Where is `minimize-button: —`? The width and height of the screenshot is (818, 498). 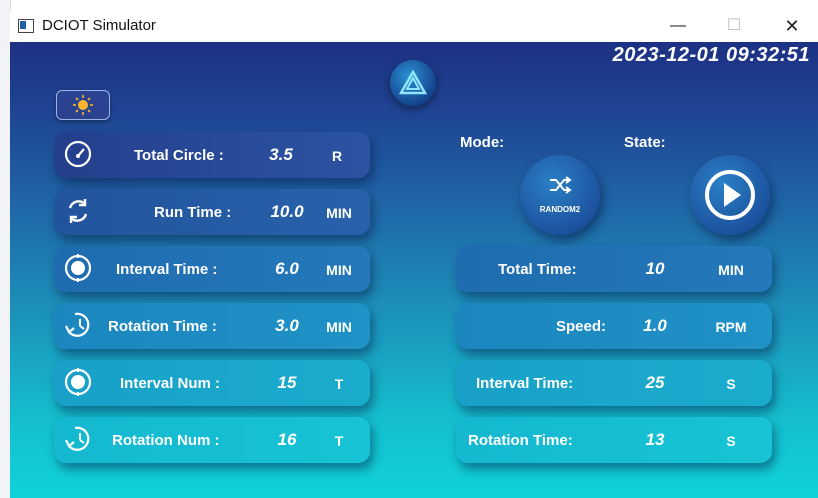
minimize-button: — is located at coordinates (678, 26).